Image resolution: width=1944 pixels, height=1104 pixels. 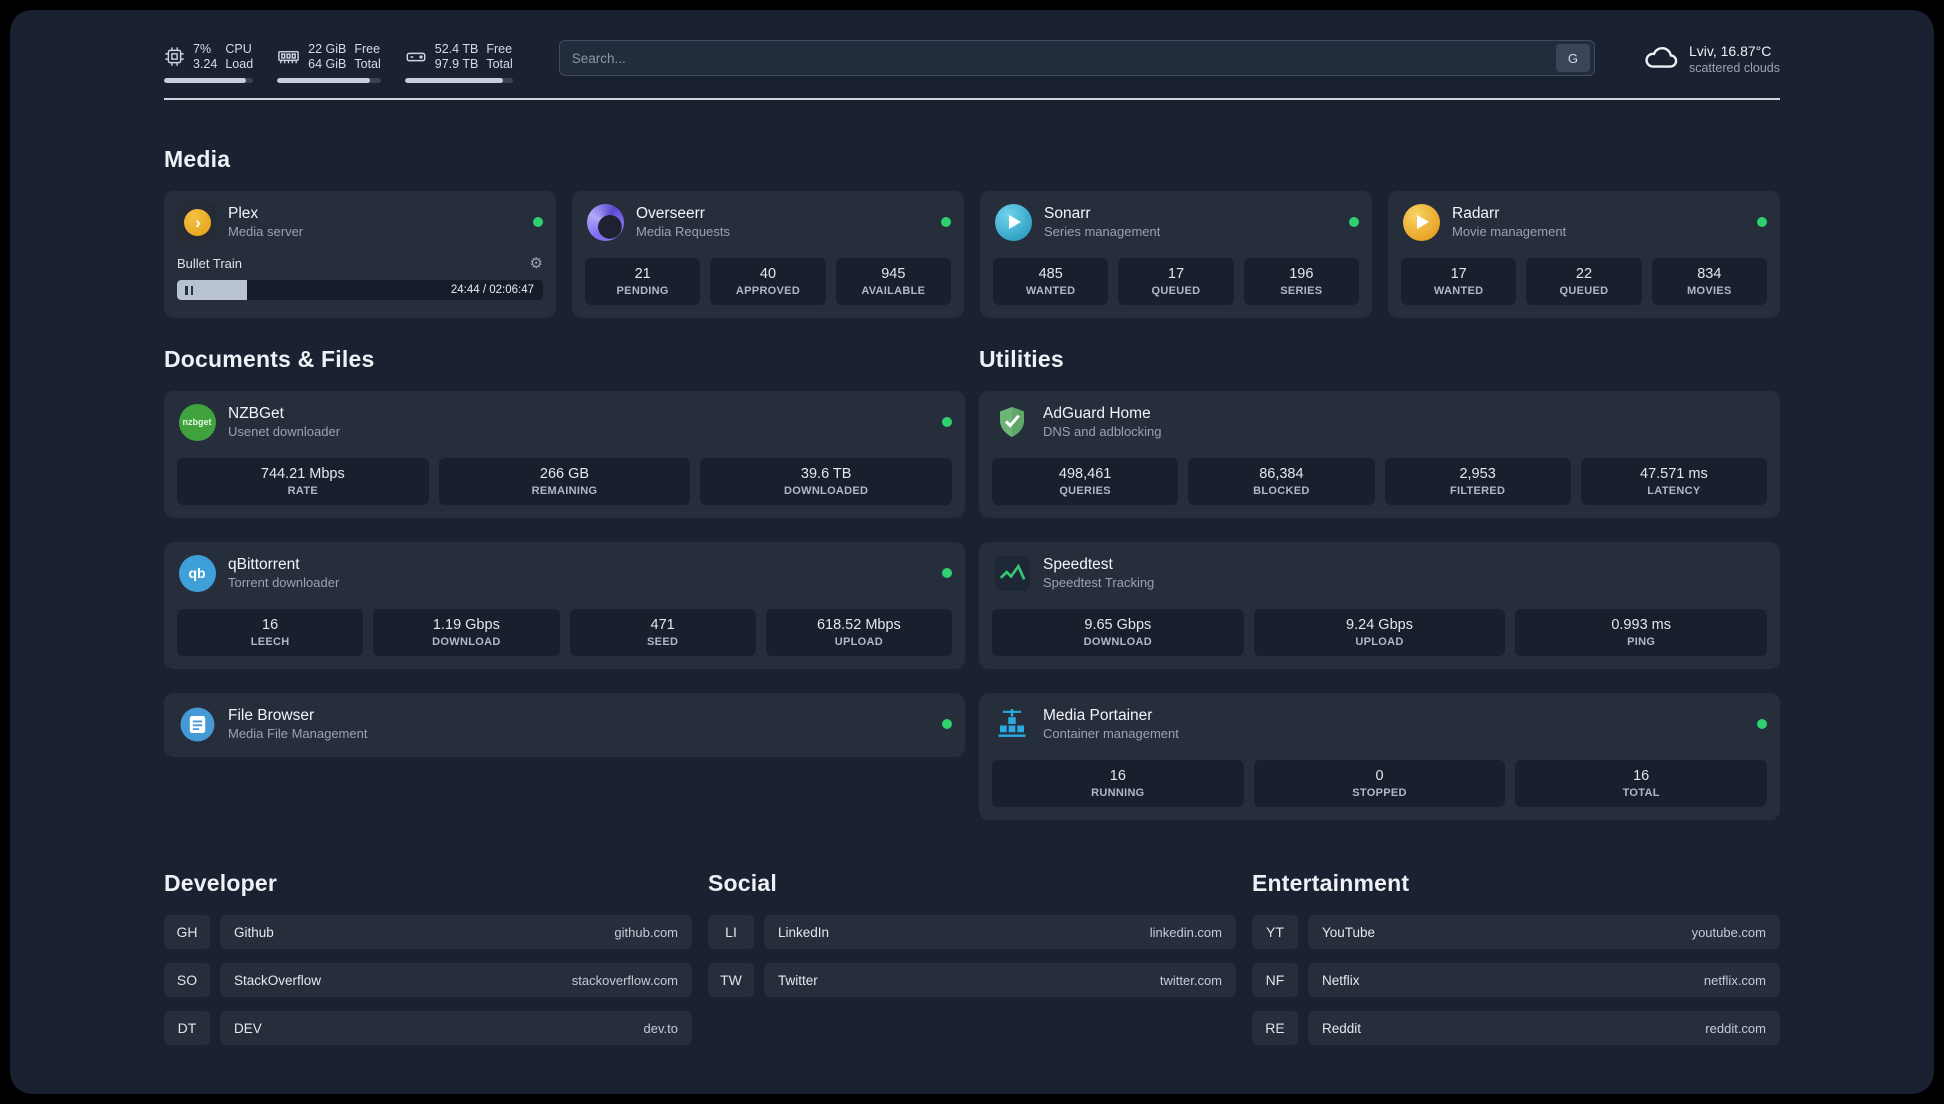 What do you see at coordinates (1111, 733) in the screenshot?
I see `portainer-desc: Container management` at bounding box center [1111, 733].